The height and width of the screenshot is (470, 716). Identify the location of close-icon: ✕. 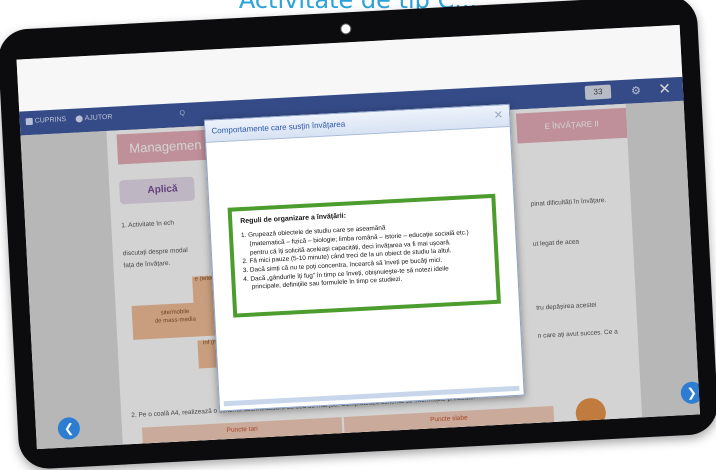
(499, 114).